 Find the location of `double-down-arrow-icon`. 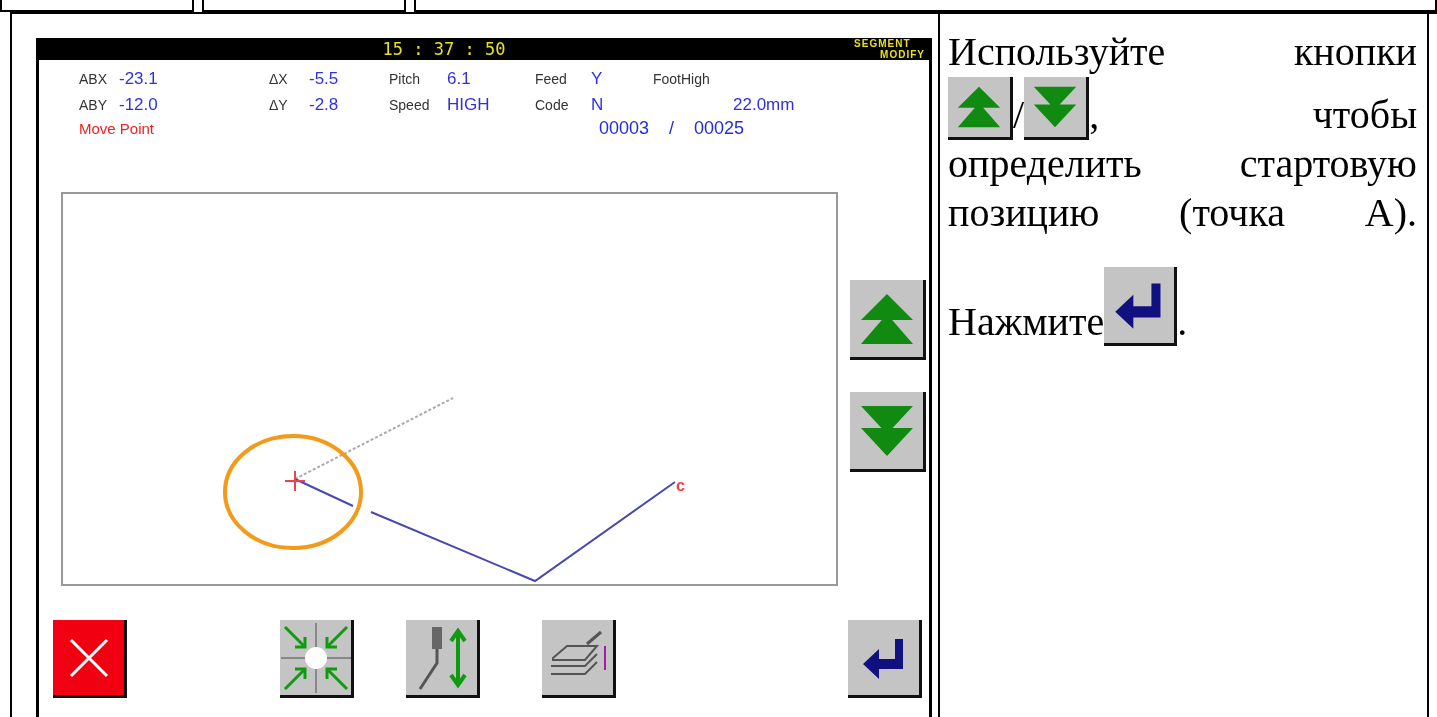

double-down-arrow-icon is located at coordinates (886, 430).